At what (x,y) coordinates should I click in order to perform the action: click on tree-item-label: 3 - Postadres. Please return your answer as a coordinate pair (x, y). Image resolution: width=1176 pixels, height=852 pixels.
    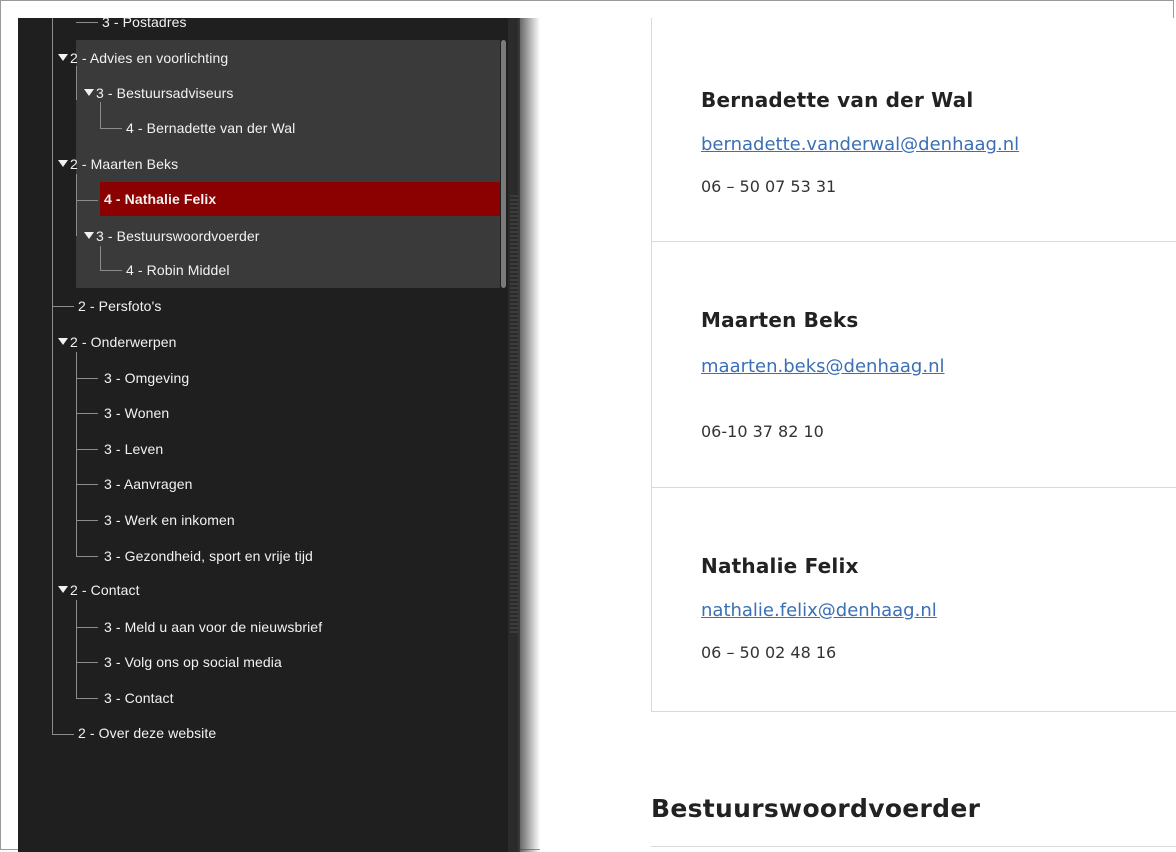
    Looking at the image, I should click on (144, 22).